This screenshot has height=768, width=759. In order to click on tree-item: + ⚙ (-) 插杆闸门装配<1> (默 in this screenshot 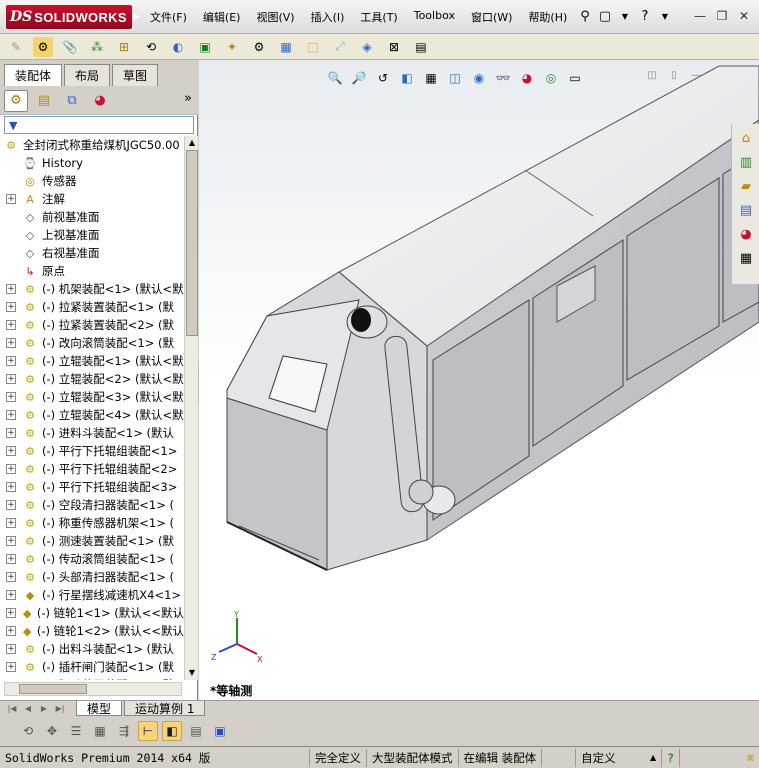, I will do `click(92, 667)`.